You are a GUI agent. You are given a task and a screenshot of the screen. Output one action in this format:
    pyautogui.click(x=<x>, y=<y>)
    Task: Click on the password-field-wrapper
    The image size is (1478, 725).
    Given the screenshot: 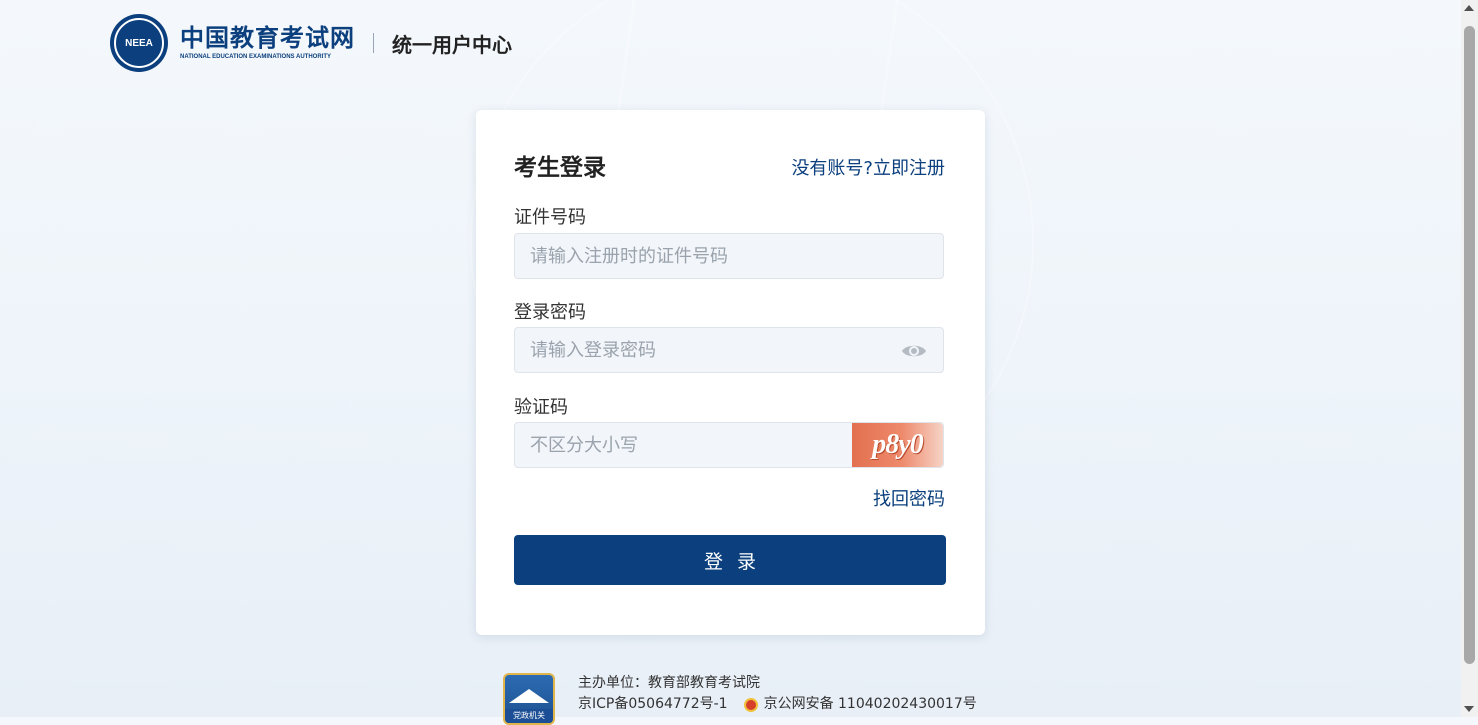 What is the action you would take?
    pyautogui.click(x=729, y=350)
    